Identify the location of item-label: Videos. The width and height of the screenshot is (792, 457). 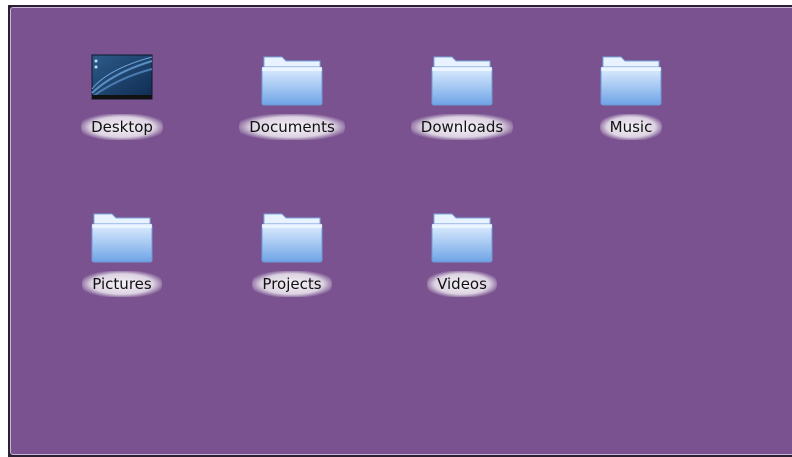
(462, 284).